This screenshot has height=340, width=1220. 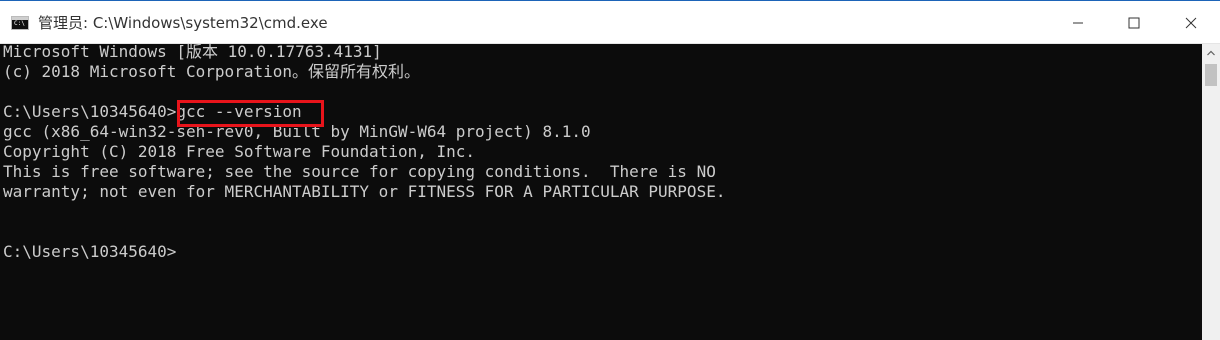 What do you see at coordinates (1211, 192) in the screenshot?
I see `vertical-scrollbar` at bounding box center [1211, 192].